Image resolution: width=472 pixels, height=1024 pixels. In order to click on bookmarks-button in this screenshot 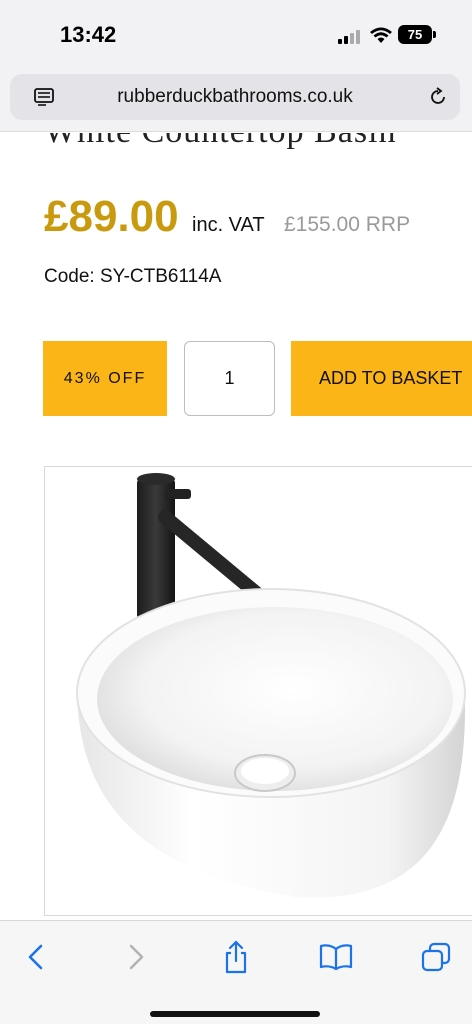, I will do `click(336, 957)`.